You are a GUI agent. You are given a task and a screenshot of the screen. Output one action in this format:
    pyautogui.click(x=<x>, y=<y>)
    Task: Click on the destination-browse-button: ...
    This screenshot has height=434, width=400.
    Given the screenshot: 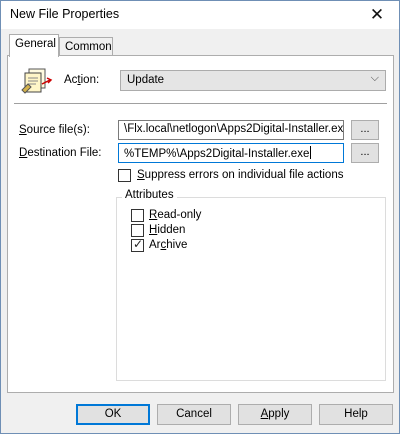 What is the action you would take?
    pyautogui.click(x=365, y=153)
    